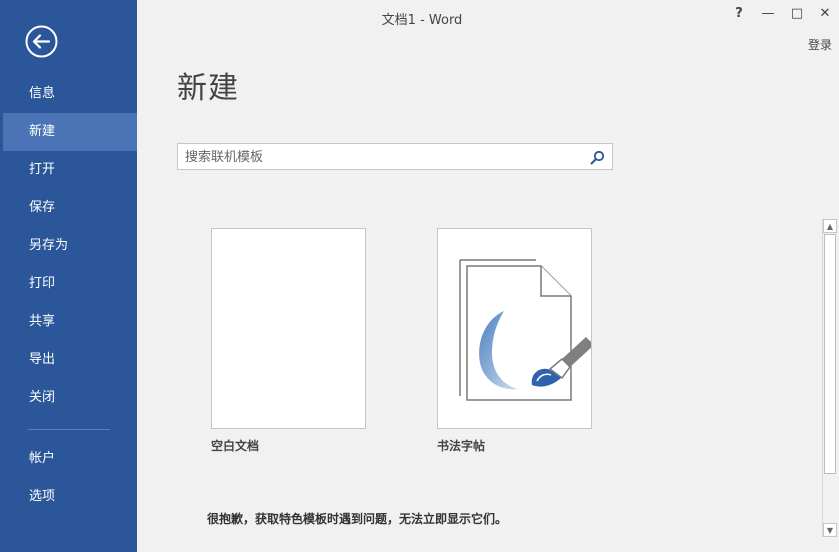  I want to click on search-icon, so click(597, 157).